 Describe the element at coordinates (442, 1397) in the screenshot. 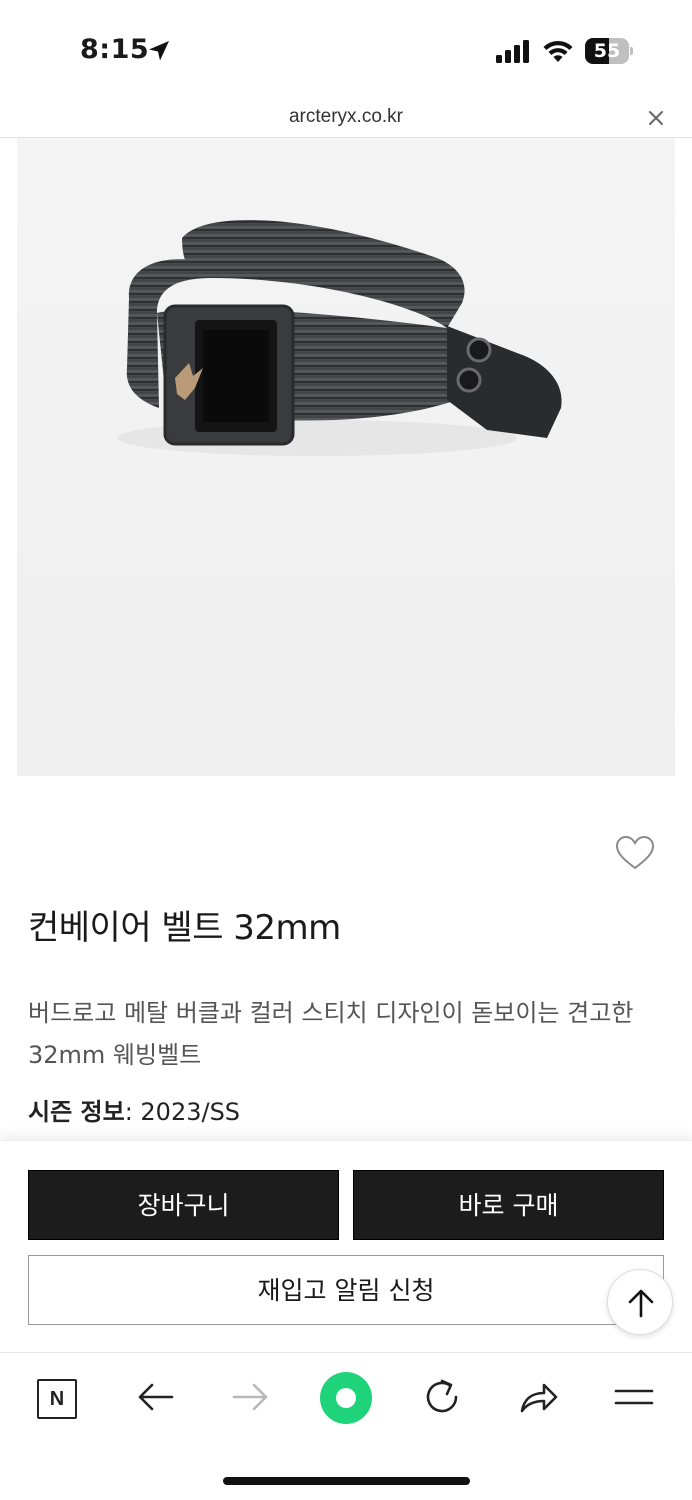

I see `reload-icon` at that location.